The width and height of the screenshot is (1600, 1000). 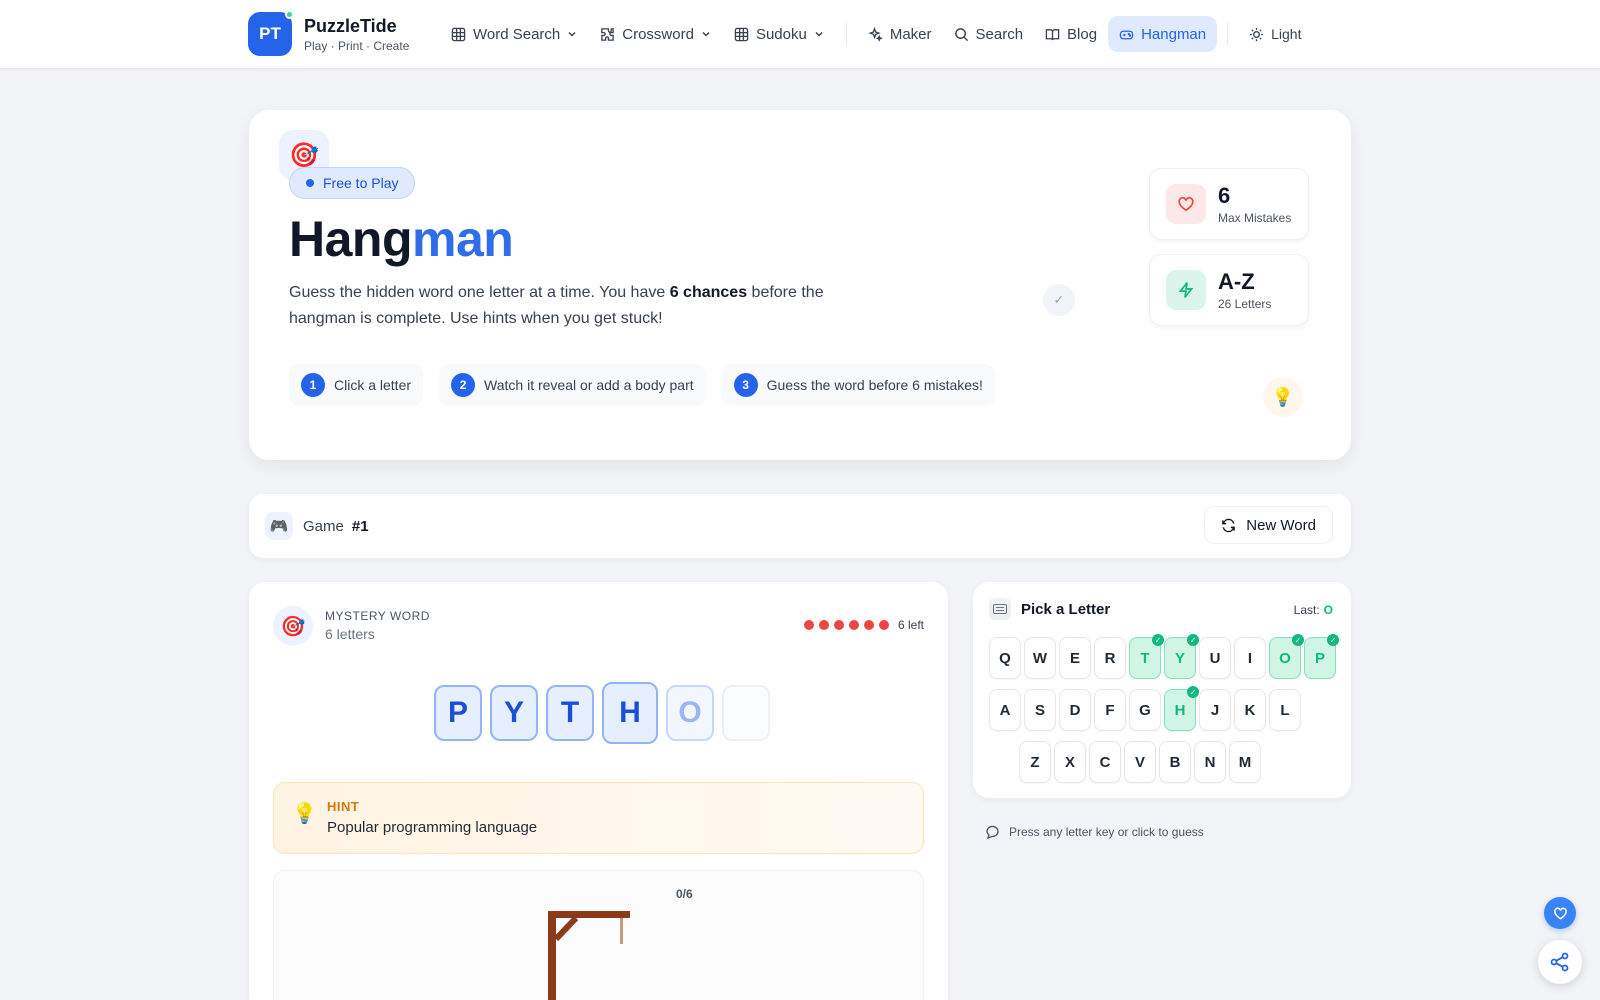 I want to click on key-y: Y ✓, so click(x=1181, y=656).